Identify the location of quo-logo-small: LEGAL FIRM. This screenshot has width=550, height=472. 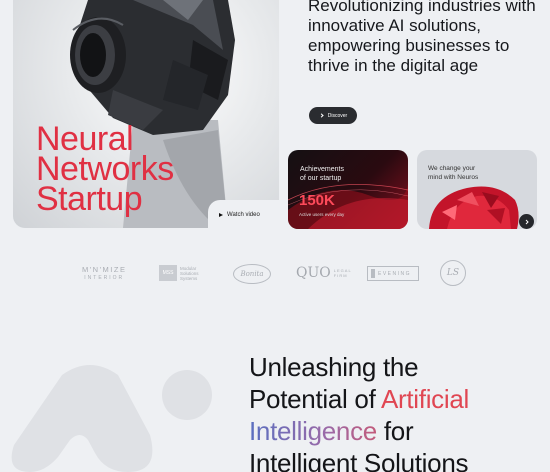
(342, 273).